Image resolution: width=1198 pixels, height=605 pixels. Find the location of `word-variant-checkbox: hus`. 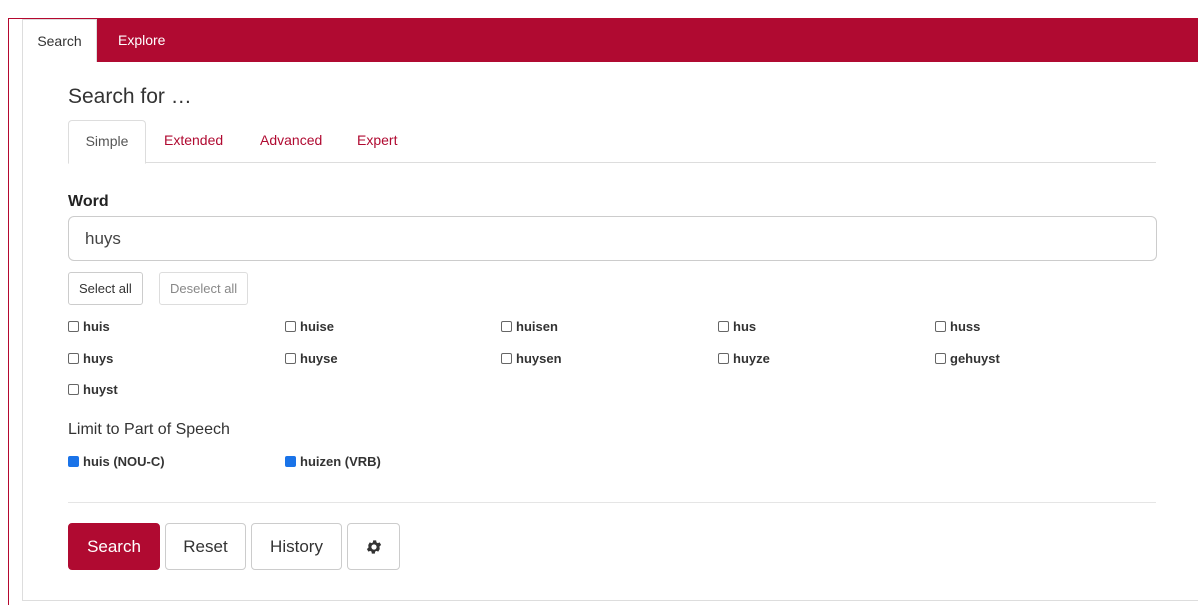

word-variant-checkbox: hus is located at coordinates (737, 326).